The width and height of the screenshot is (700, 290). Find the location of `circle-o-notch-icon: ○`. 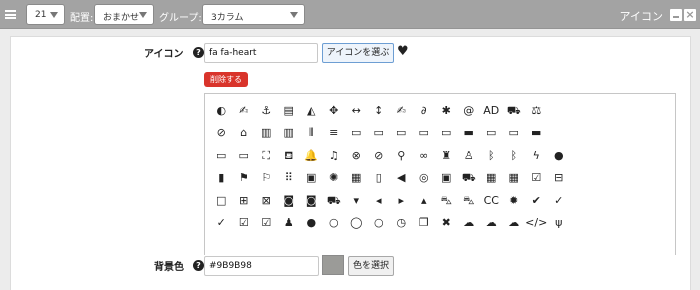

circle-o-notch-icon: ○ is located at coordinates (334, 223).